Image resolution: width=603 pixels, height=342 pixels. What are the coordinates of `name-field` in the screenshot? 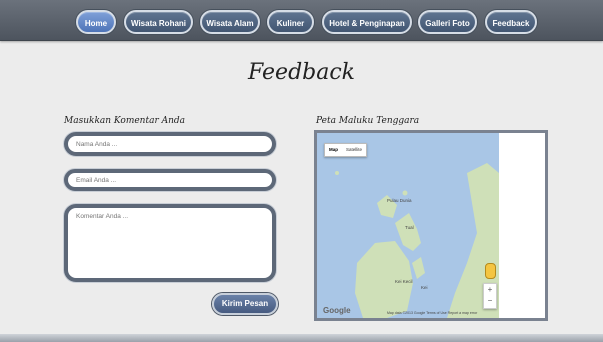 It's located at (170, 144).